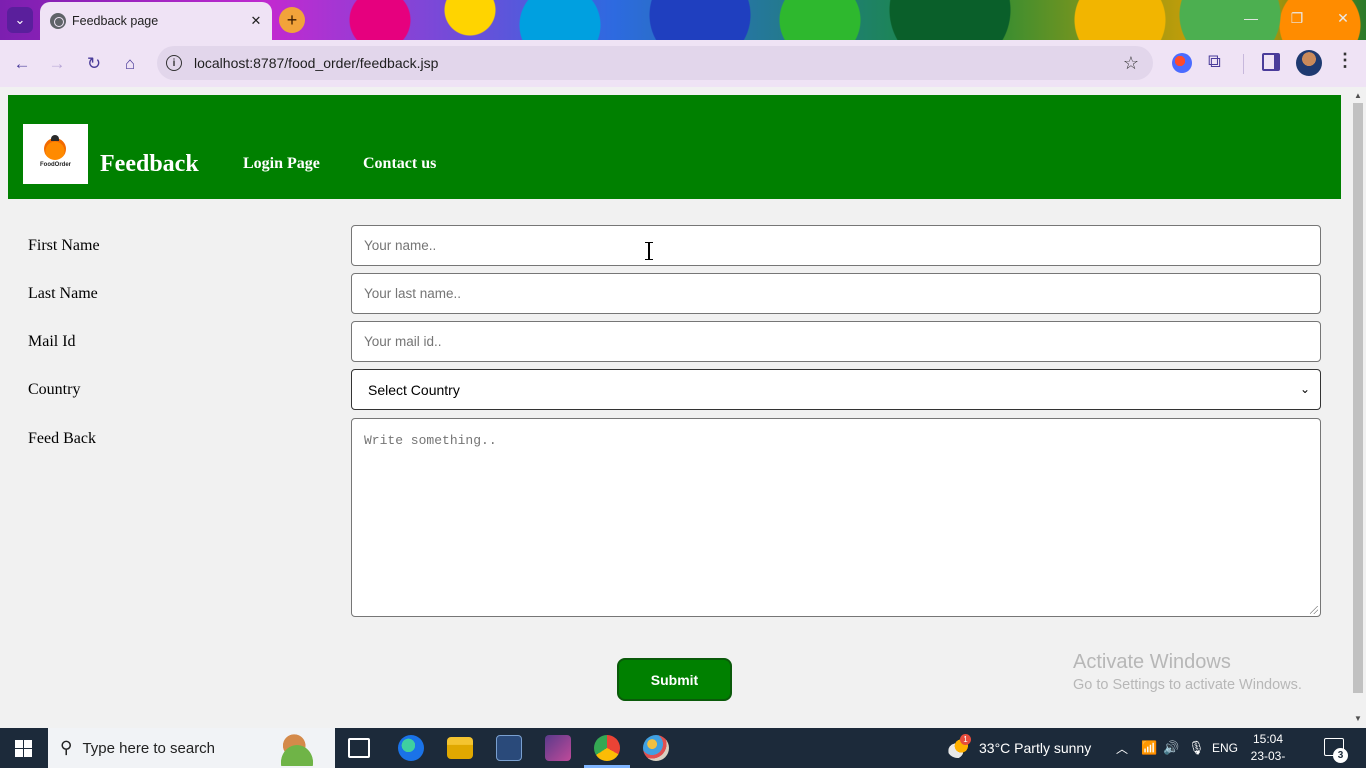 This screenshot has width=1366, height=768. What do you see at coordinates (1171, 748) in the screenshot?
I see `volume-icon: 🔊` at bounding box center [1171, 748].